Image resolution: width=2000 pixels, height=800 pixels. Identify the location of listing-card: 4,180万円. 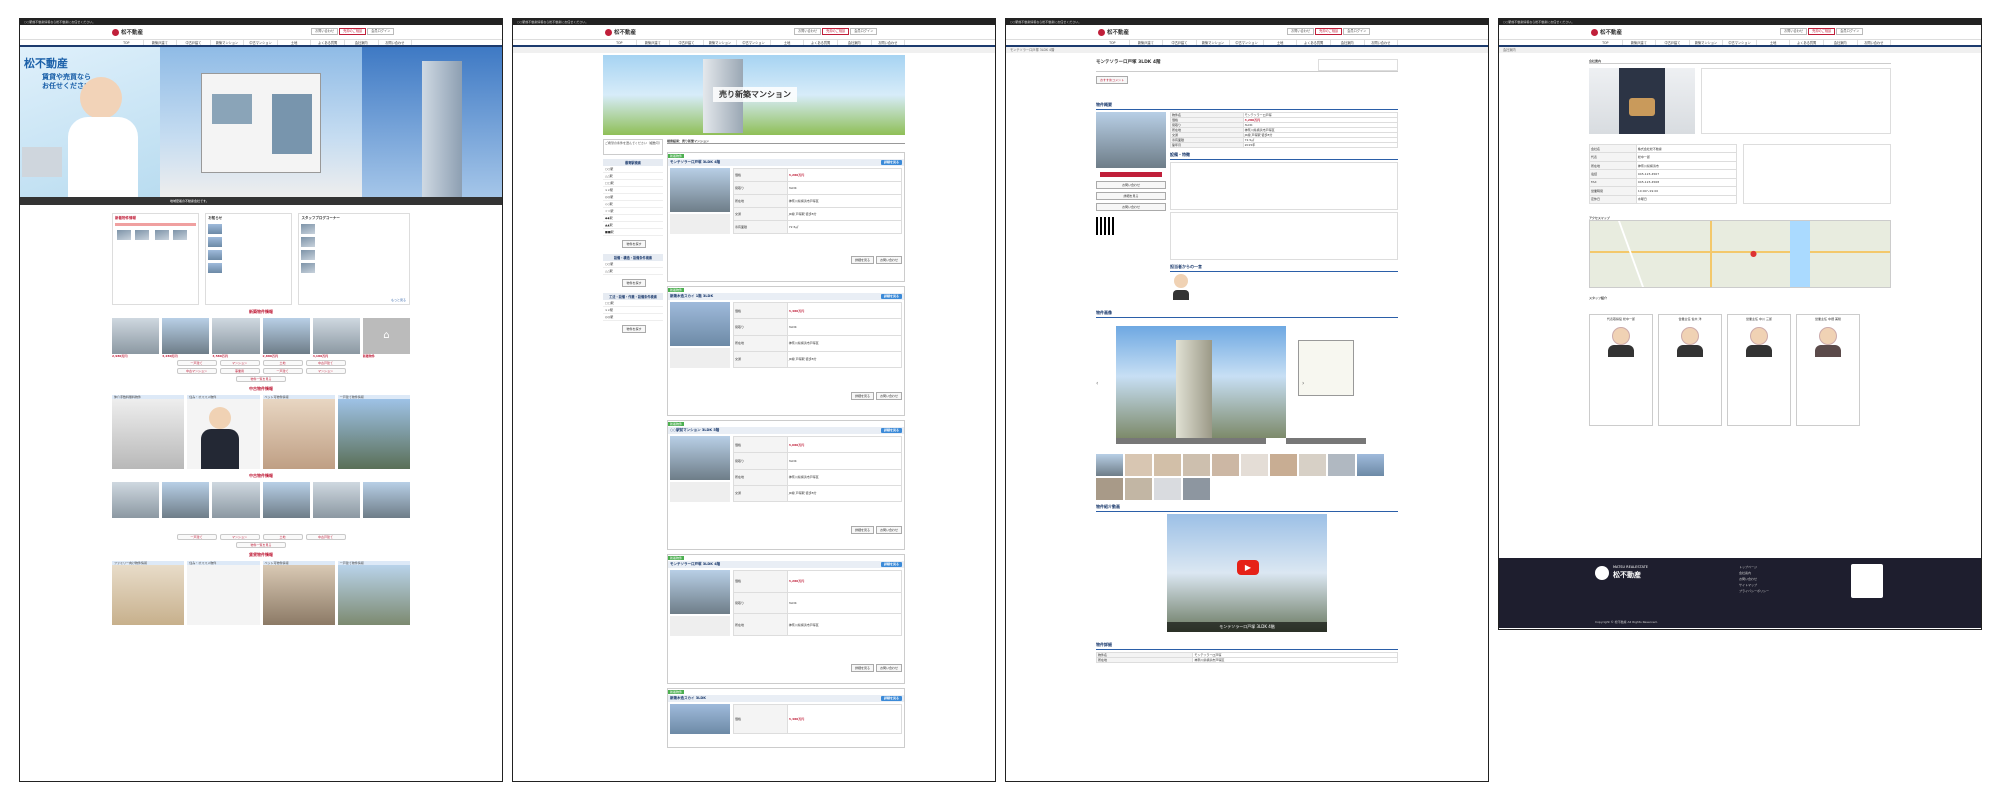
(336, 338).